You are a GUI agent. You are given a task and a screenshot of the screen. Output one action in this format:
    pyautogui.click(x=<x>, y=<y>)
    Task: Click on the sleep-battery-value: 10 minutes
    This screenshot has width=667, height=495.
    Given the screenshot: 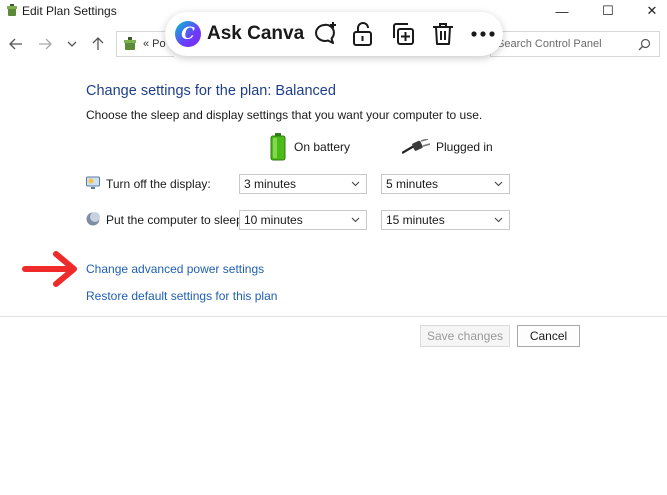 What is the action you would take?
    pyautogui.click(x=273, y=220)
    